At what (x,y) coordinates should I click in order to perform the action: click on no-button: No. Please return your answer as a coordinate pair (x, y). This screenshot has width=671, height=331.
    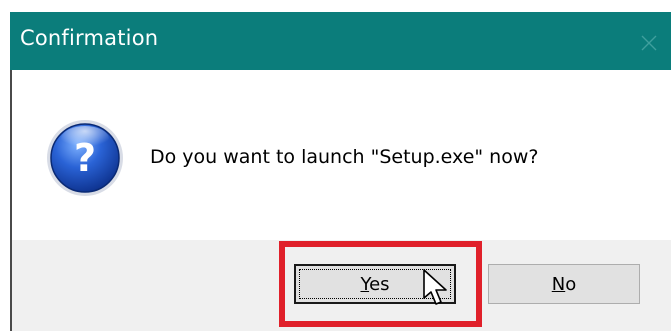
    Looking at the image, I should click on (564, 284).